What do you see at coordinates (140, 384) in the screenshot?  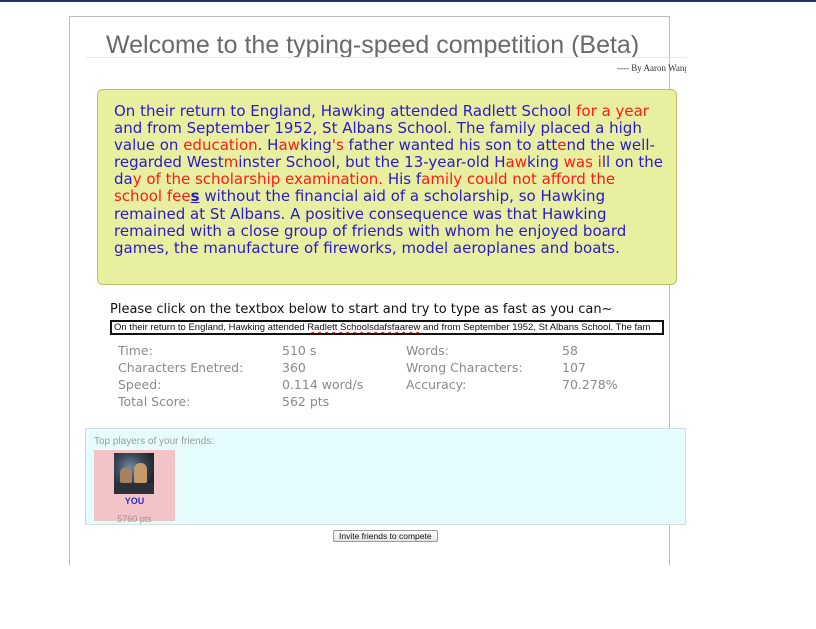 I see `speed-label: Speed:` at bounding box center [140, 384].